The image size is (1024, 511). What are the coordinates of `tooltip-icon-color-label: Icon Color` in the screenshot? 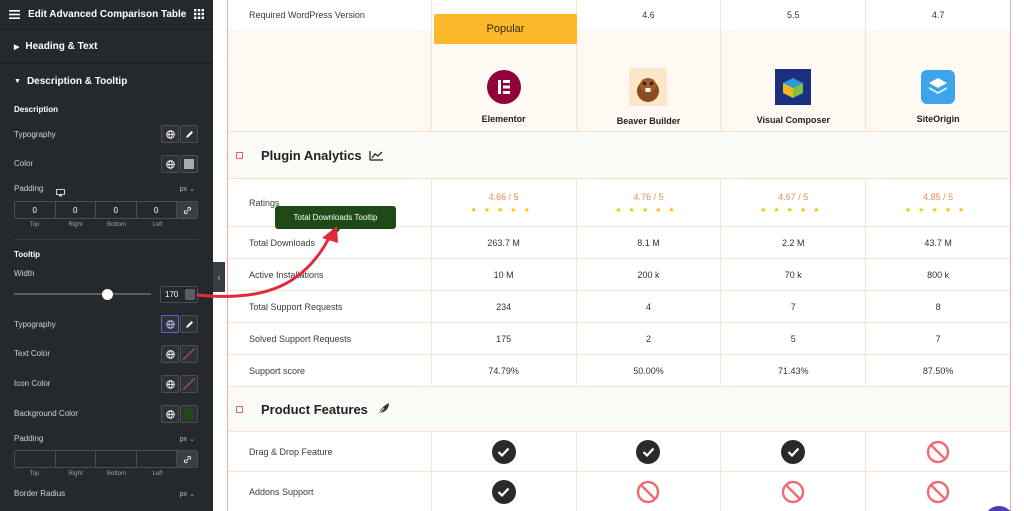 It's located at (32, 383).